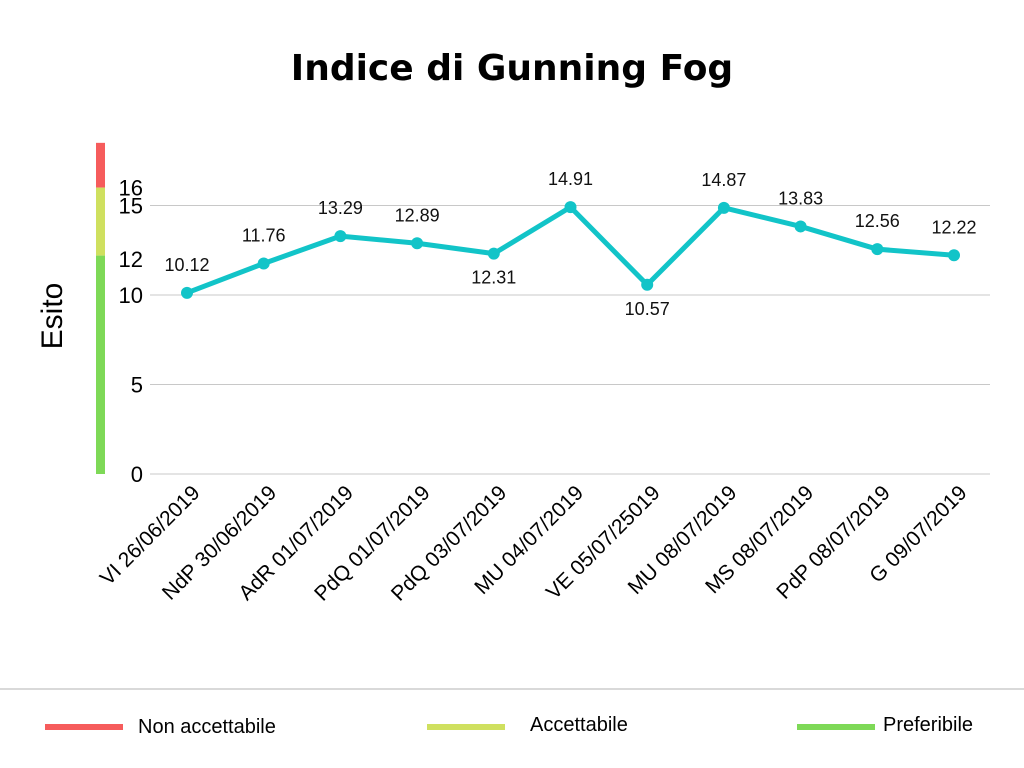 This screenshot has width=1024, height=768. What do you see at coordinates (131, 259) in the screenshot?
I see `y-tick-label: 12` at bounding box center [131, 259].